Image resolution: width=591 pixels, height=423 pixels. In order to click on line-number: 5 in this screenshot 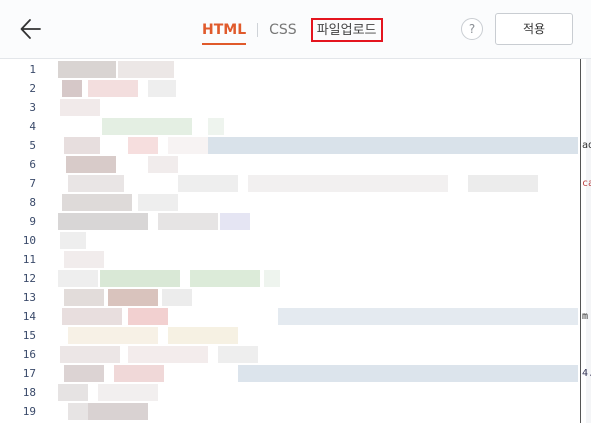, I will do `click(32, 145)`.